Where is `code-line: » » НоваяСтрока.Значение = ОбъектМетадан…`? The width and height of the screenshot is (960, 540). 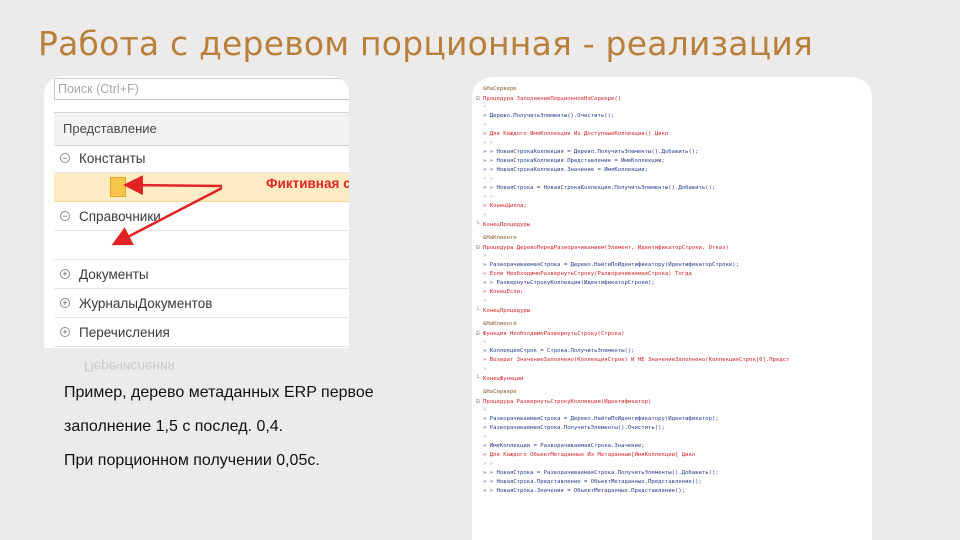 code-line: » » НоваяСтрока.Значение = ОбъектМетадан… is located at coordinates (674, 491).